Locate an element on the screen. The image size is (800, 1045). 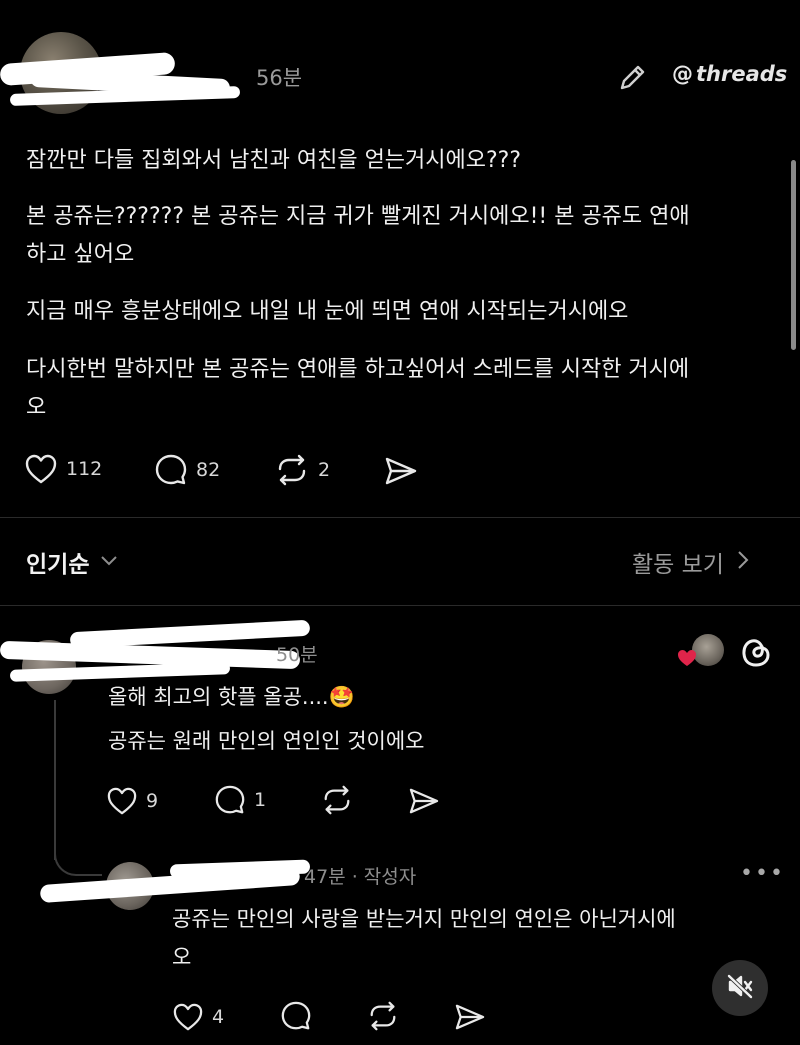
thread-connector is located at coordinates (55, 780).